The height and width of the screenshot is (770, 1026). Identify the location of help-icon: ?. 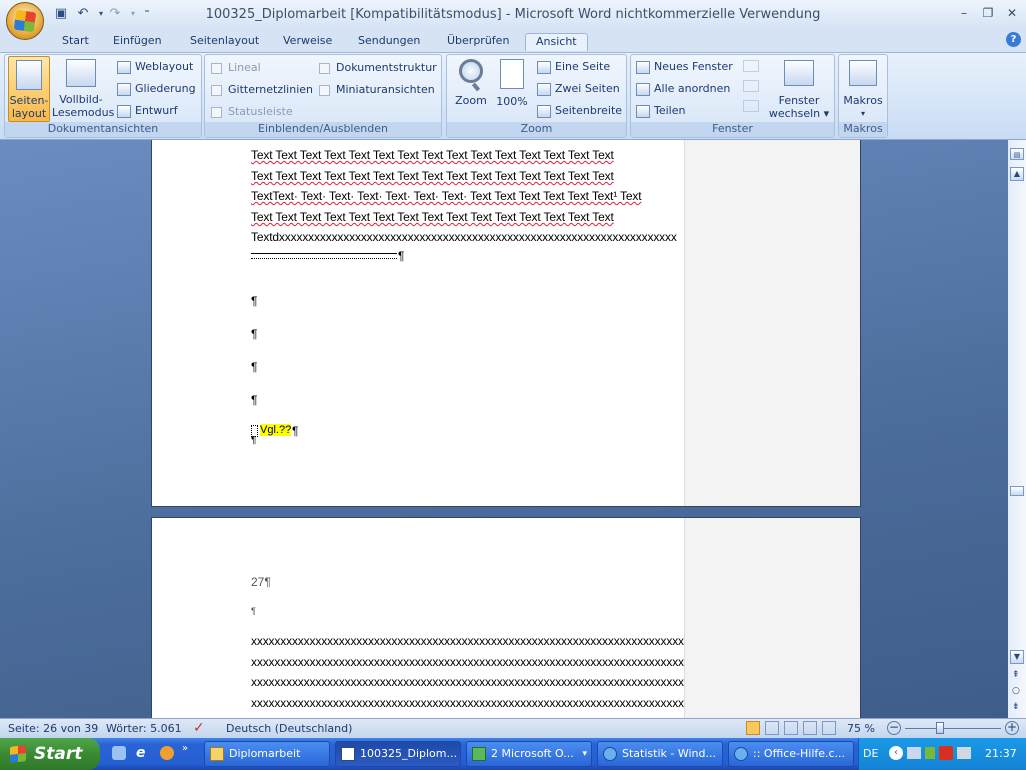
(1013, 39).